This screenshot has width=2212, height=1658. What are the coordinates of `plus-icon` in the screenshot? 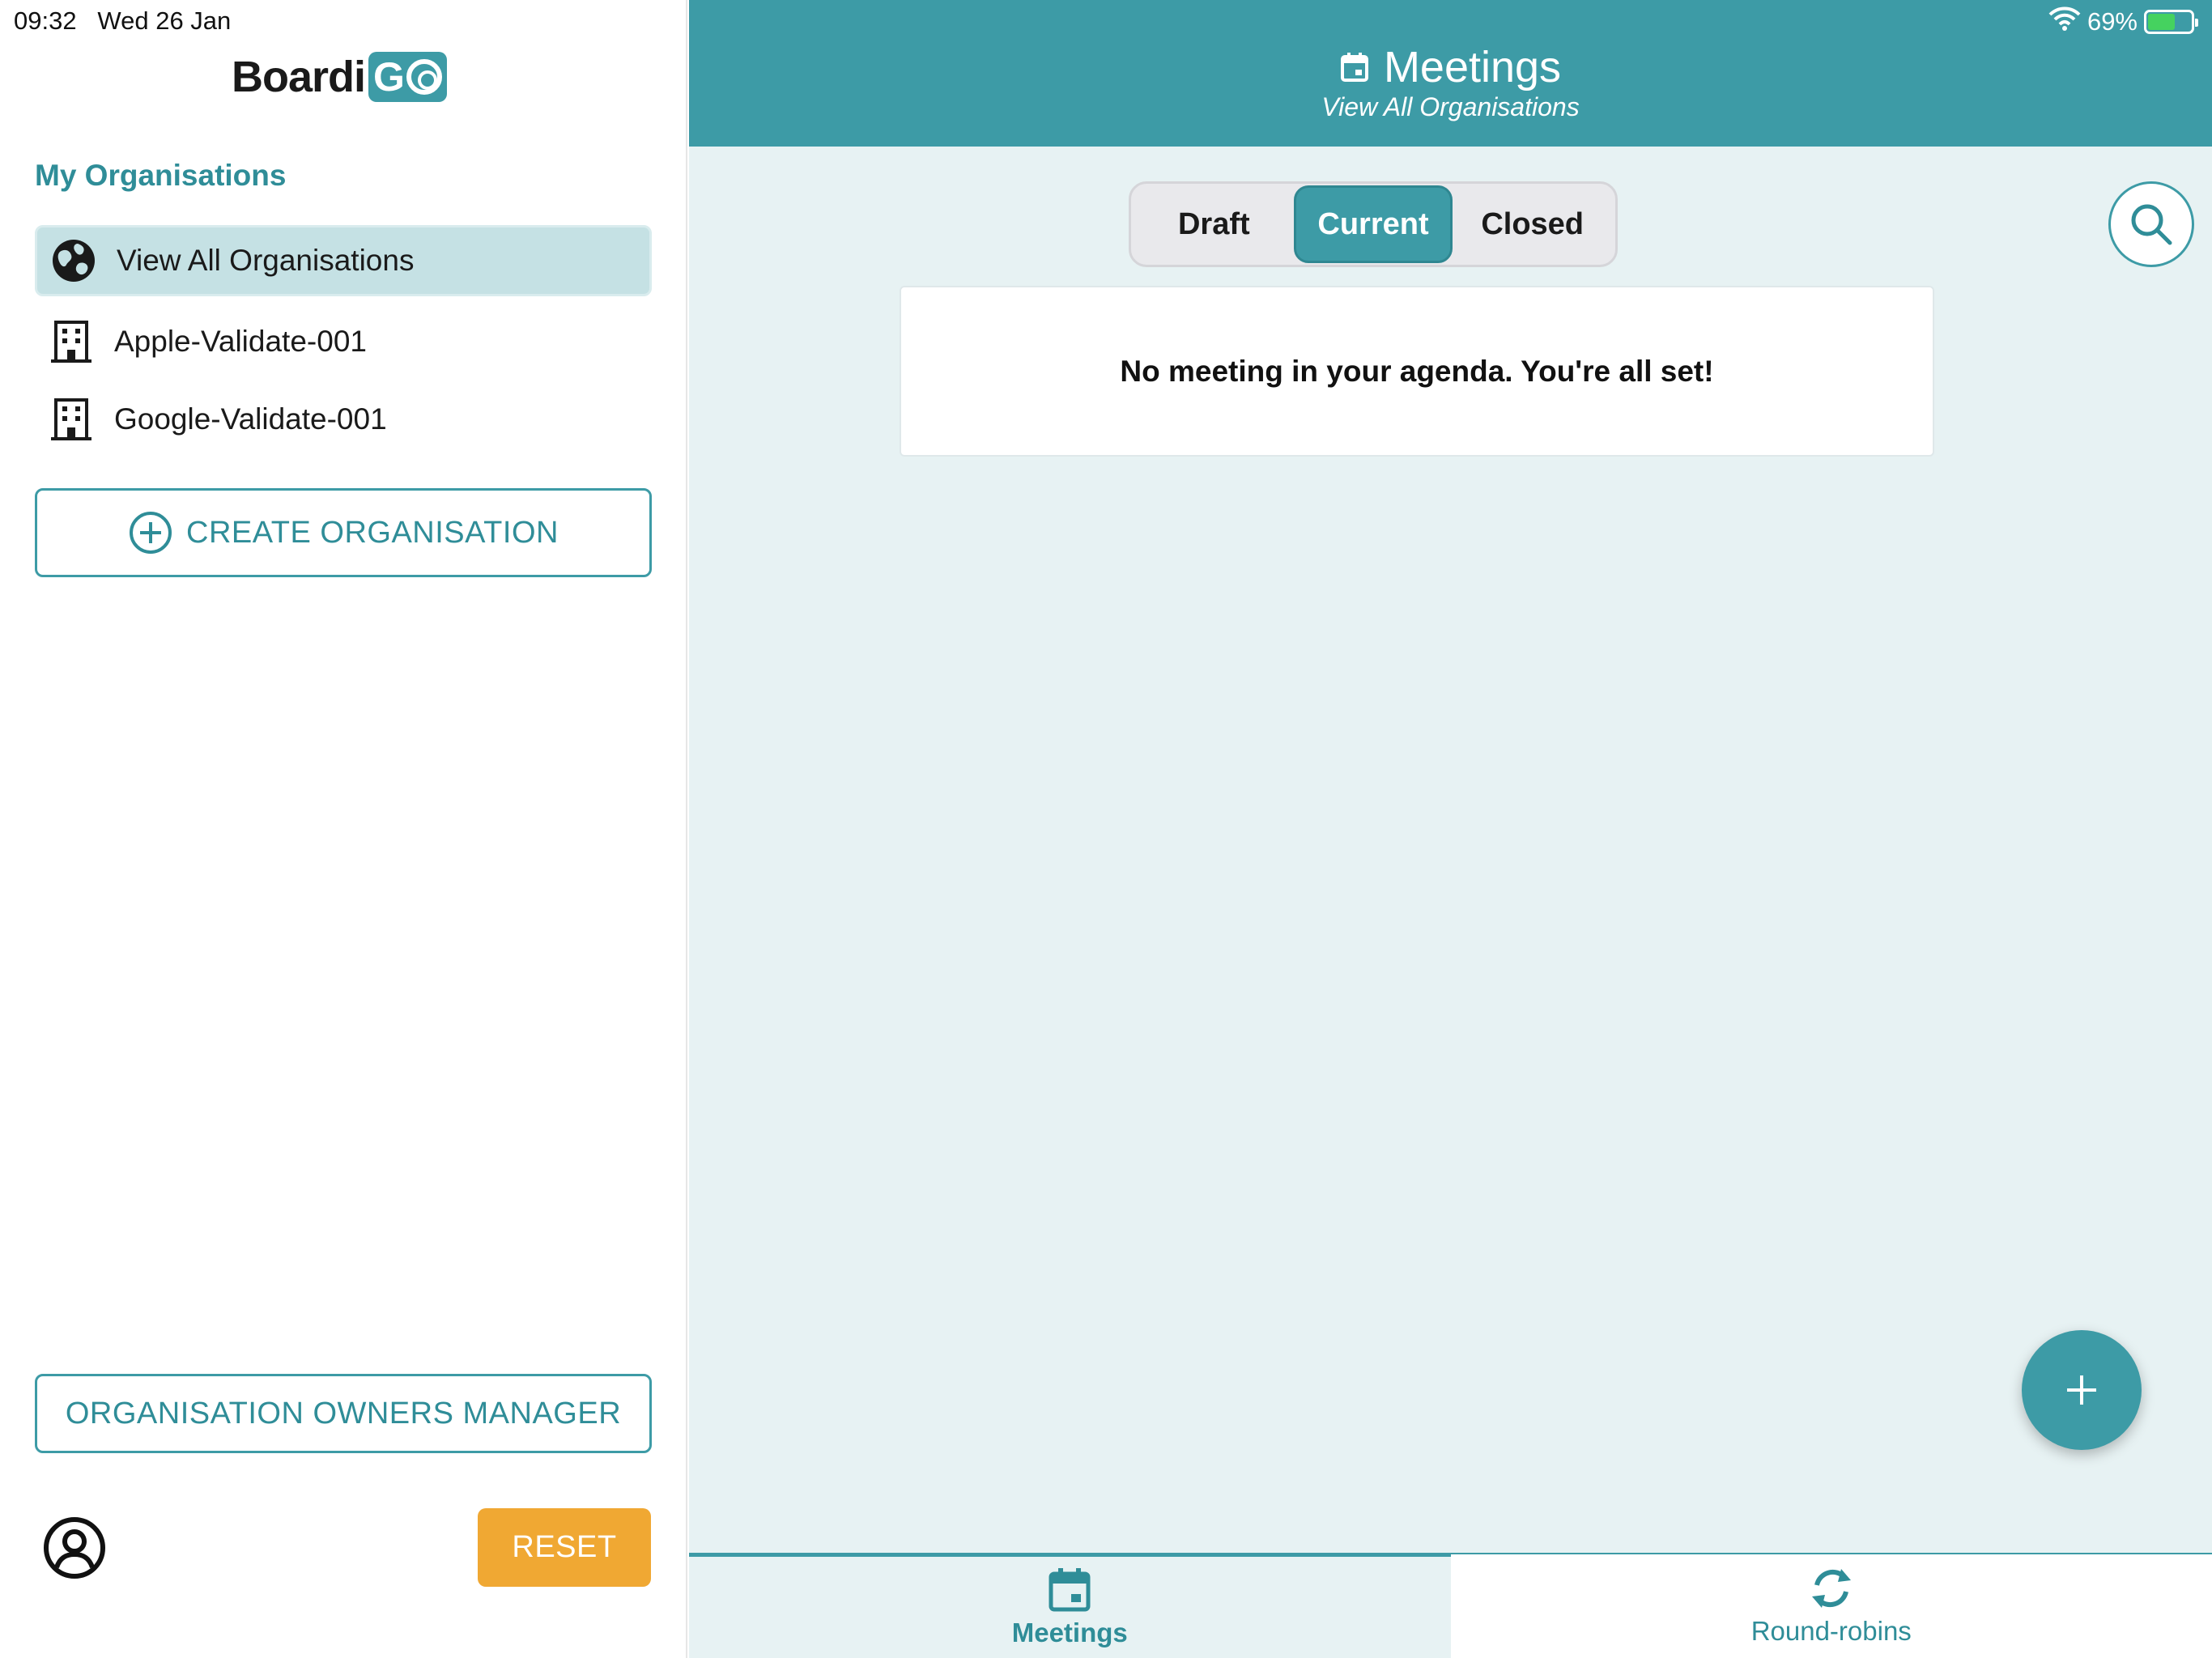 It's located at (2082, 1390).